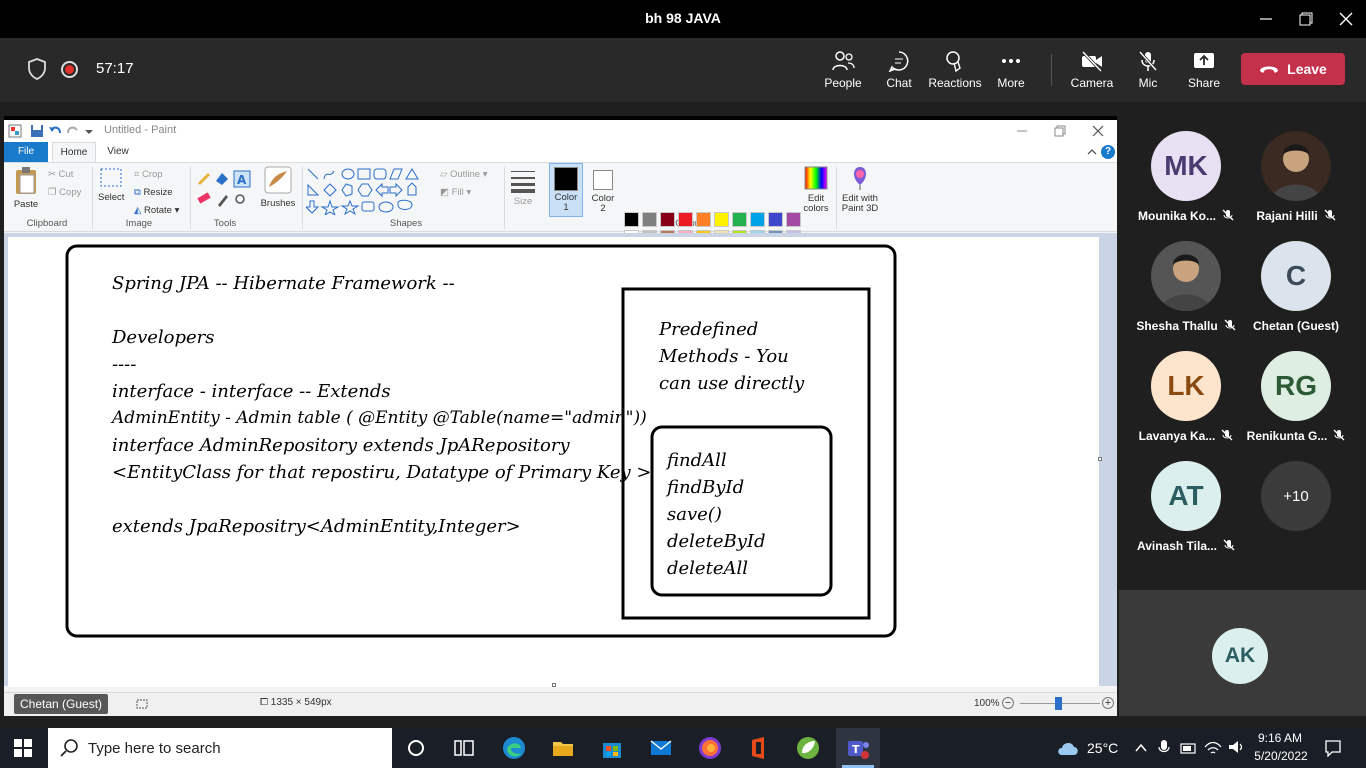  I want to click on participant-avatar: LK, so click(1186, 386).